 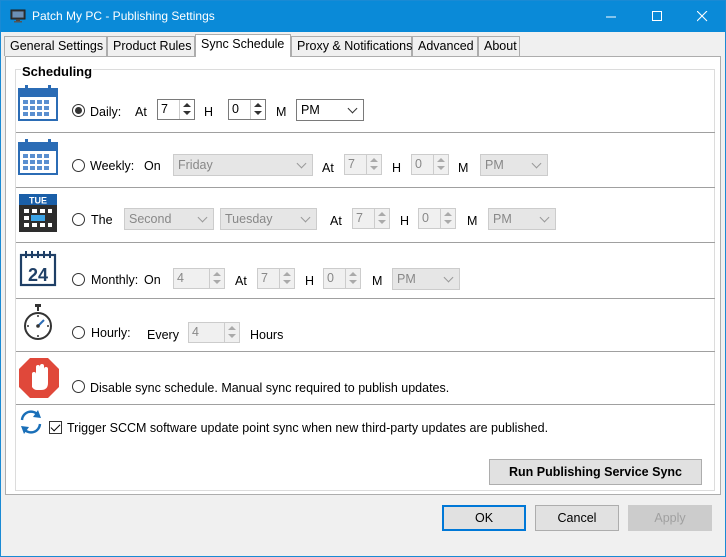 I want to click on weekly-at-label: At, so click(x=328, y=168).